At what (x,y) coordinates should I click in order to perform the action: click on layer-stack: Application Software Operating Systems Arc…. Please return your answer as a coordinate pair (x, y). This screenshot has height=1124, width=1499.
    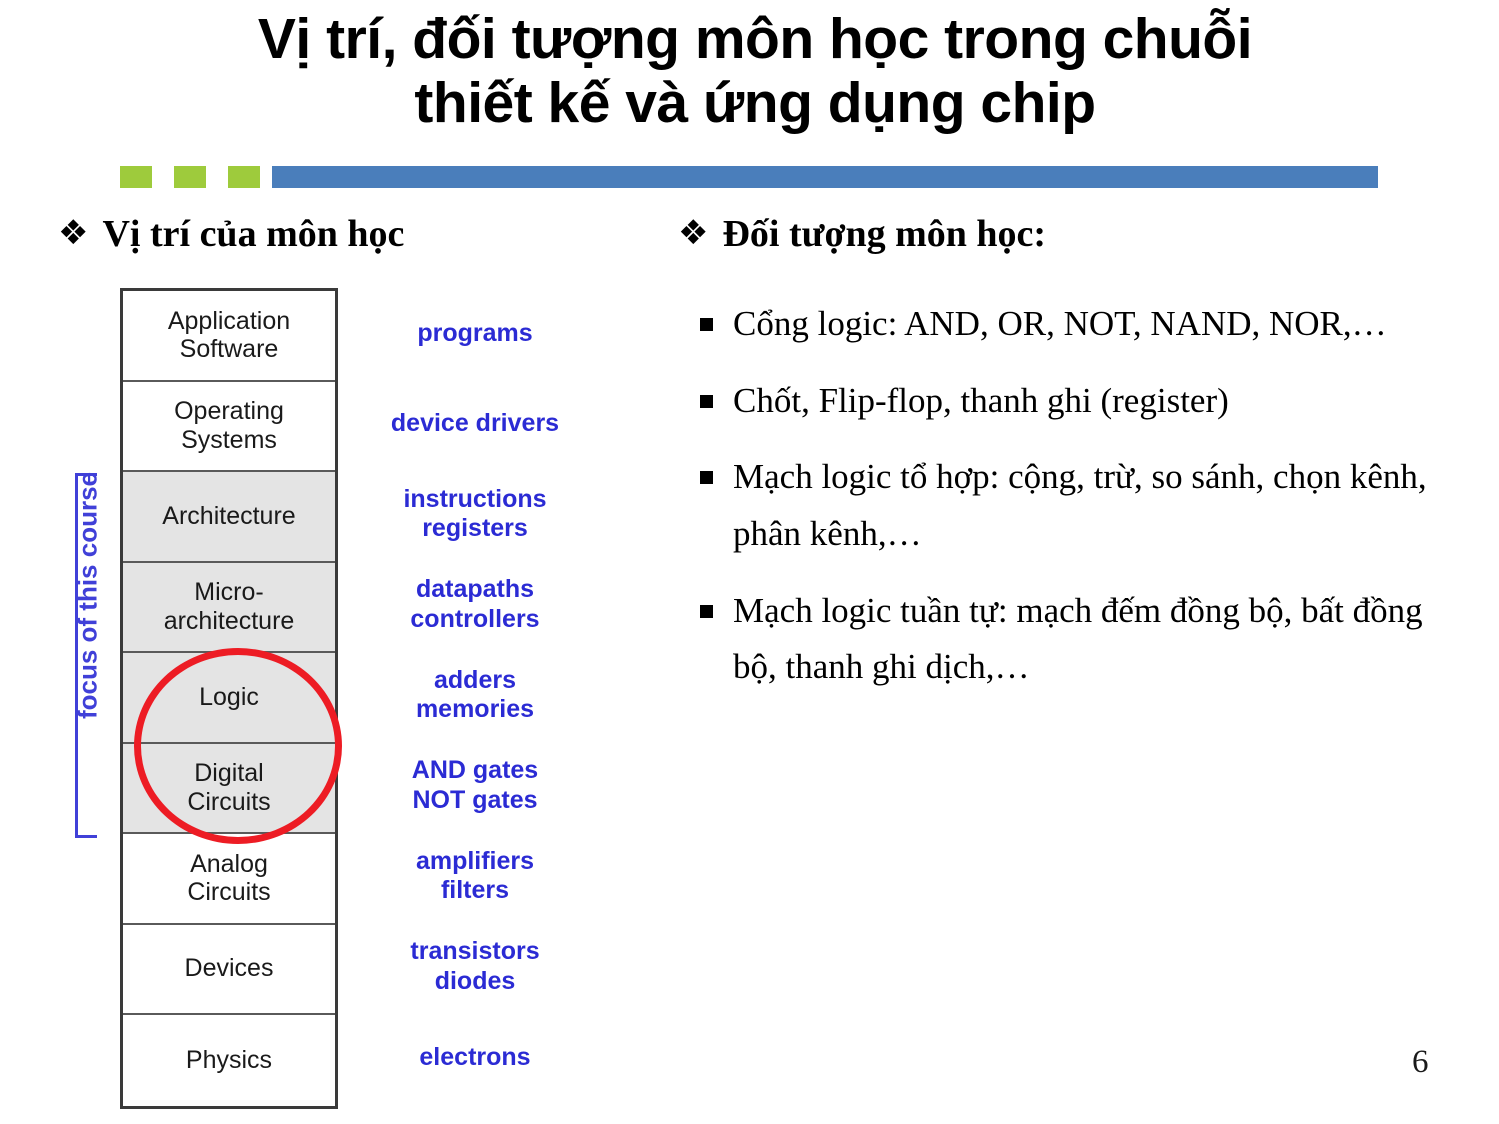
    Looking at the image, I should click on (229, 698).